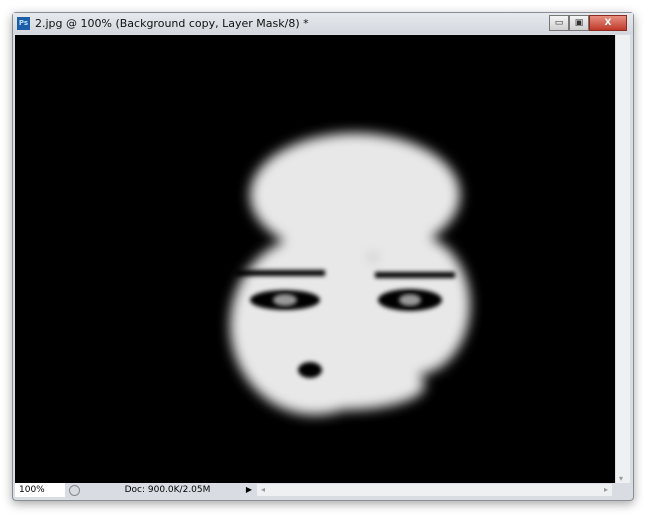 This screenshot has height=519, width=650. Describe the element at coordinates (74, 490) in the screenshot. I see `clock-icon` at that location.